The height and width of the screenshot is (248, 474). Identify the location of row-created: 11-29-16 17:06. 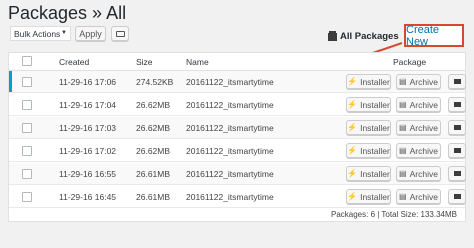
(88, 82).